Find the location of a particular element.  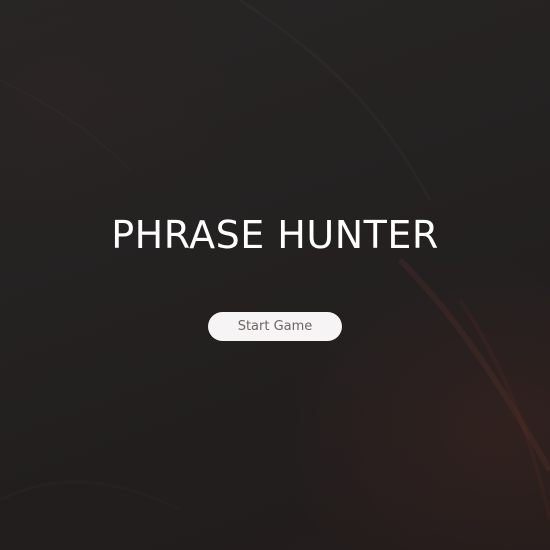

background-texture is located at coordinates (473, 389).